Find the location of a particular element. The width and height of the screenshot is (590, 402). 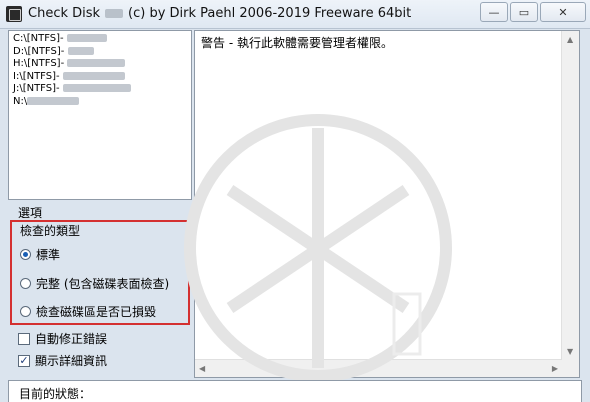

radio-dirty-check: 檢查磁碟區是否已損毀 is located at coordinates (88, 311).